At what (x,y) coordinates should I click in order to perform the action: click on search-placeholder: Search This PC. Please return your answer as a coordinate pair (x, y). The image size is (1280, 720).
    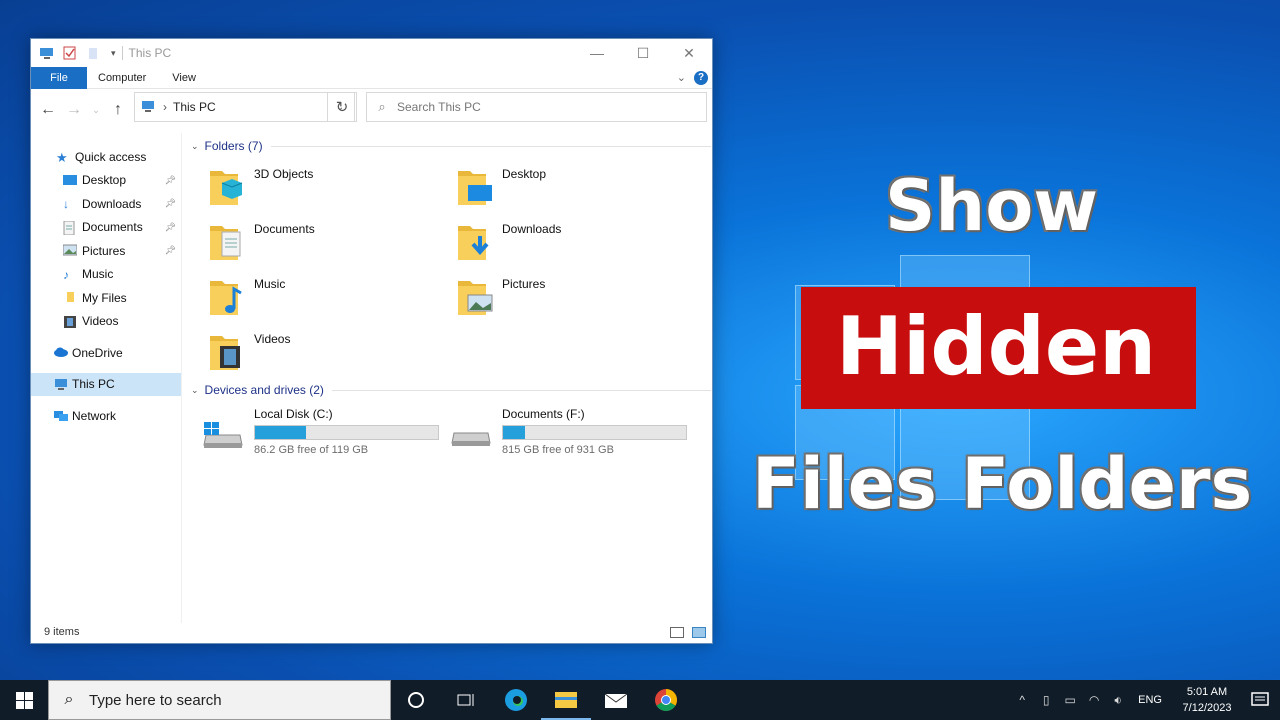
    Looking at the image, I should click on (439, 107).